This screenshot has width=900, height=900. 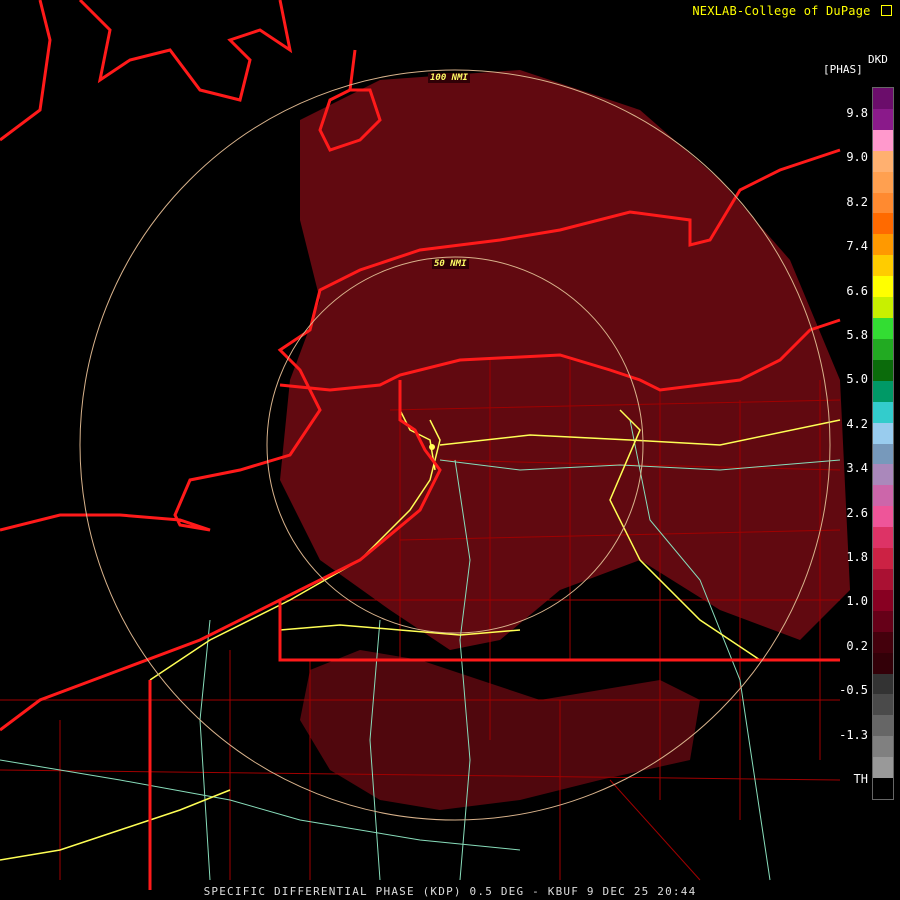 I want to click on units-label: [PHAS], so click(x=843, y=69).